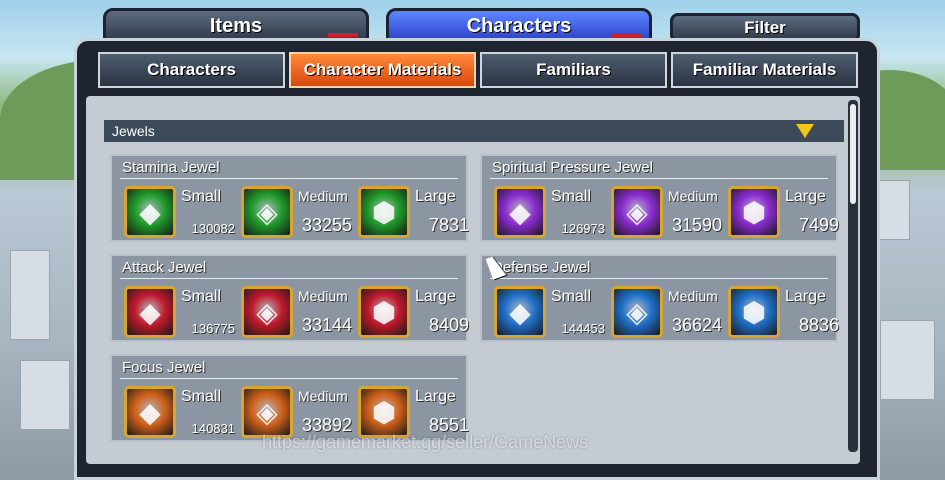 Image resolution: width=945 pixels, height=480 pixels. Describe the element at coordinates (164, 367) in the screenshot. I see `jewel-card-title: Focus Jewel` at that location.